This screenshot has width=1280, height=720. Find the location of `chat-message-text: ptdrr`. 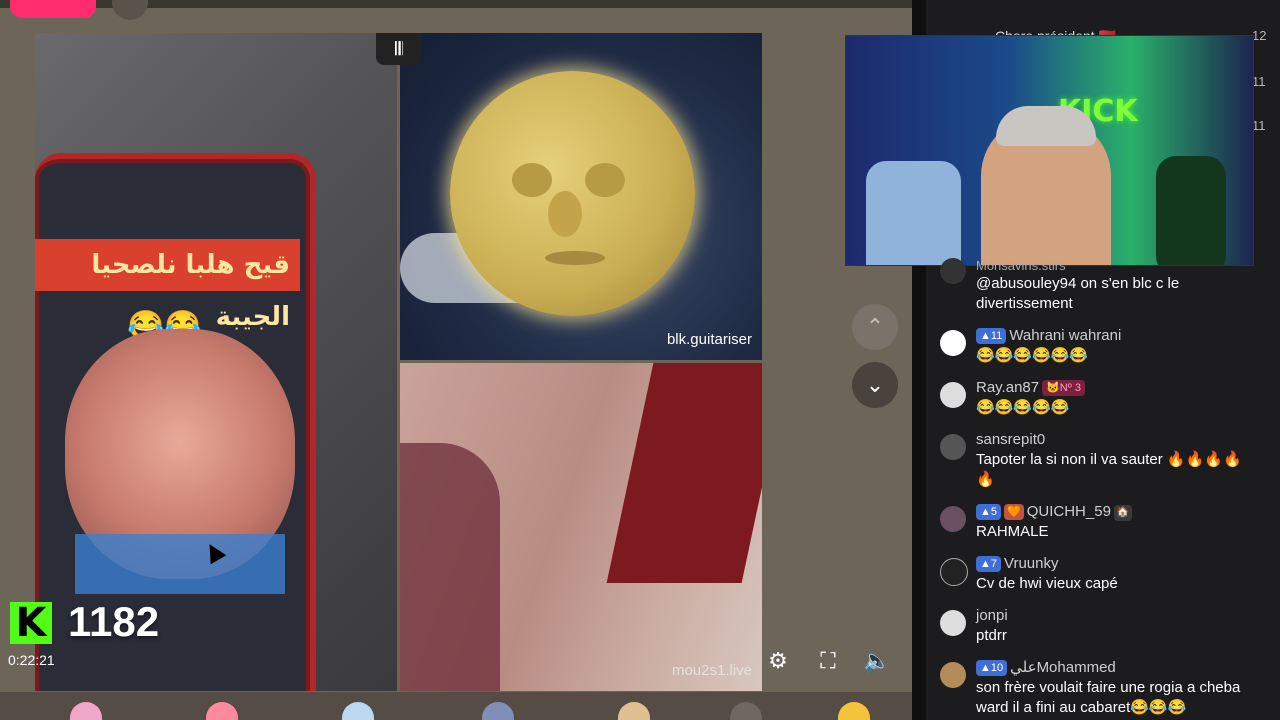

chat-message-text: ptdrr is located at coordinates (991, 635).